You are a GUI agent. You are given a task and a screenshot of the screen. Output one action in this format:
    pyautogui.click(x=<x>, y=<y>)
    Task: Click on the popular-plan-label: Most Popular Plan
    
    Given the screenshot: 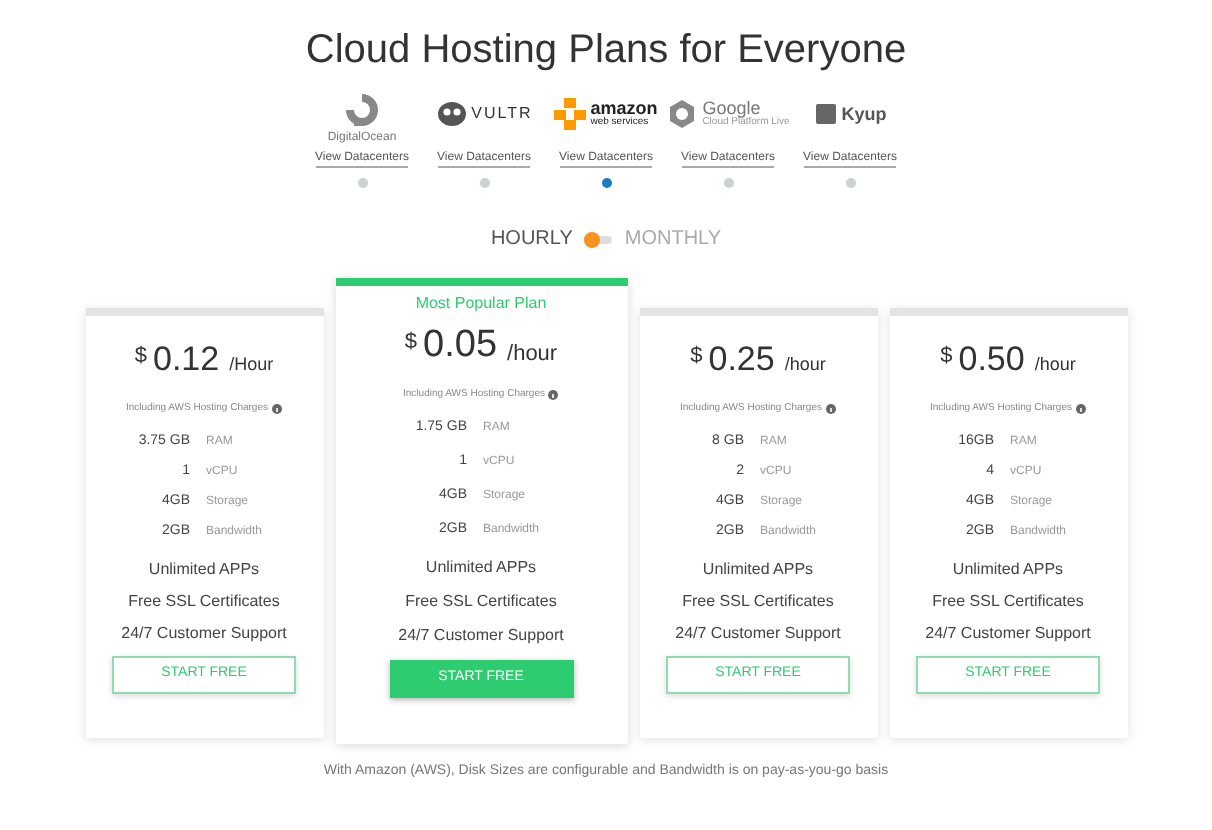 What is the action you would take?
    pyautogui.click(x=481, y=304)
    